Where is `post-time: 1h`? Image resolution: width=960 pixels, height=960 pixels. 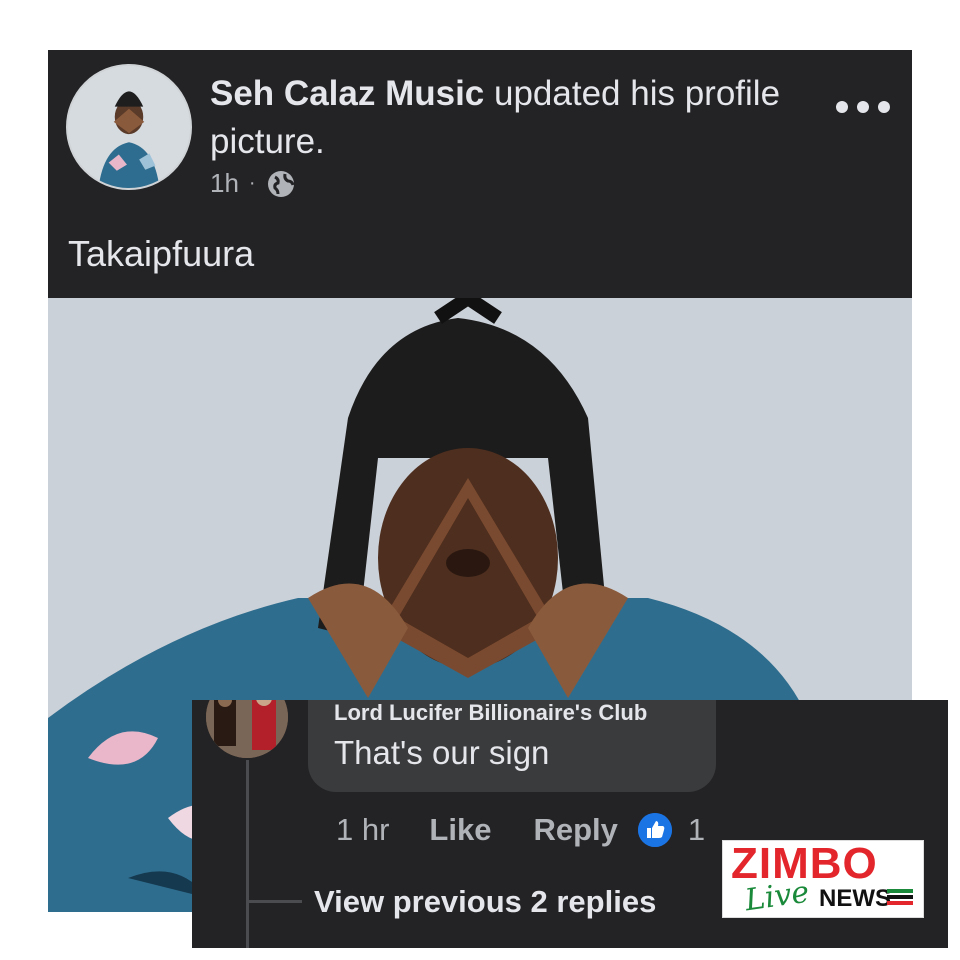
post-time: 1h is located at coordinates (224, 183).